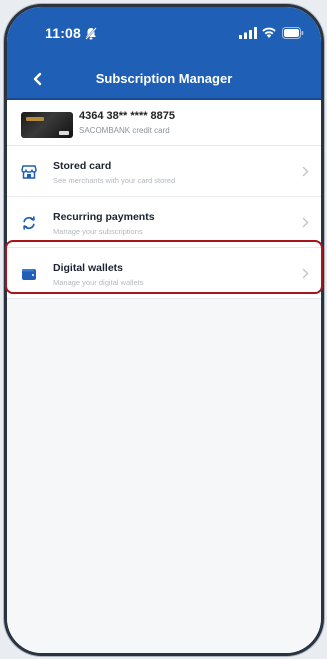 The width and height of the screenshot is (327, 659). I want to click on nav-bar: Subscription Manager, so click(164, 79).